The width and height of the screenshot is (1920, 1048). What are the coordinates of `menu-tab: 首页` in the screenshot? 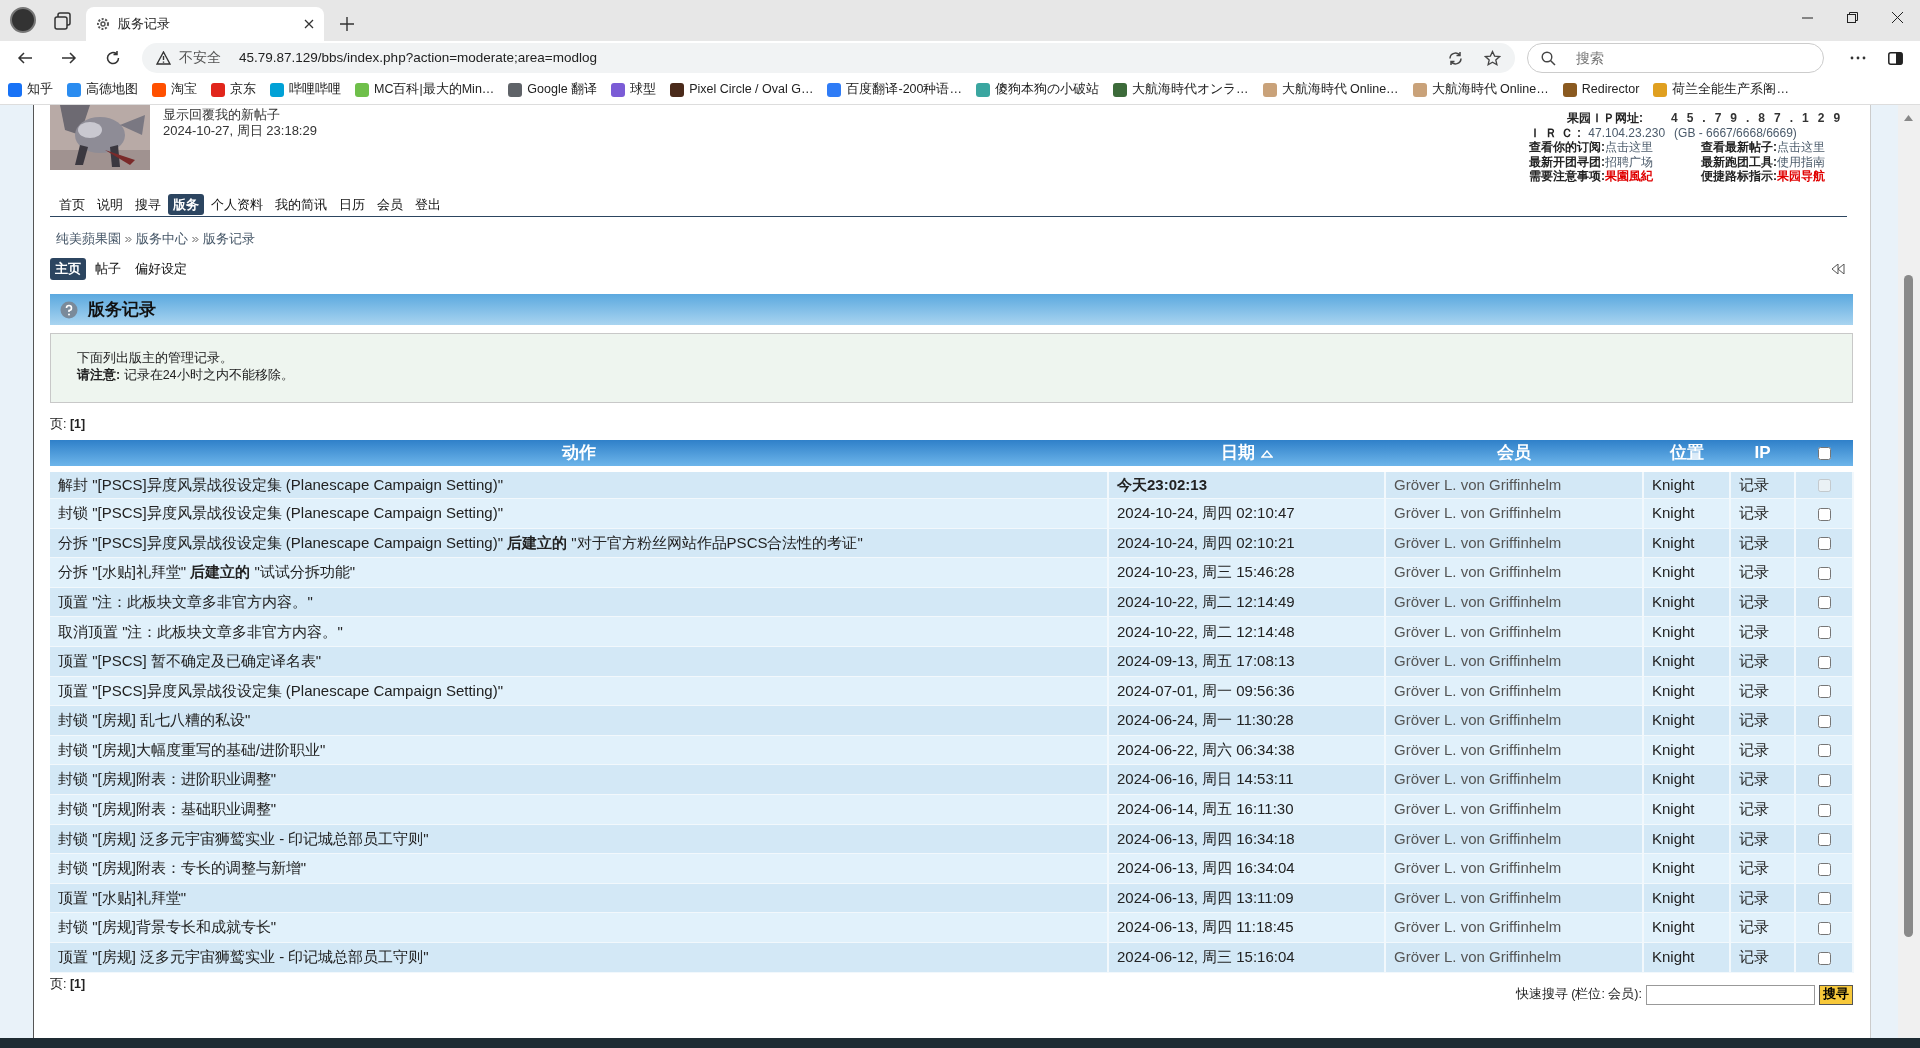 It's located at (72, 204).